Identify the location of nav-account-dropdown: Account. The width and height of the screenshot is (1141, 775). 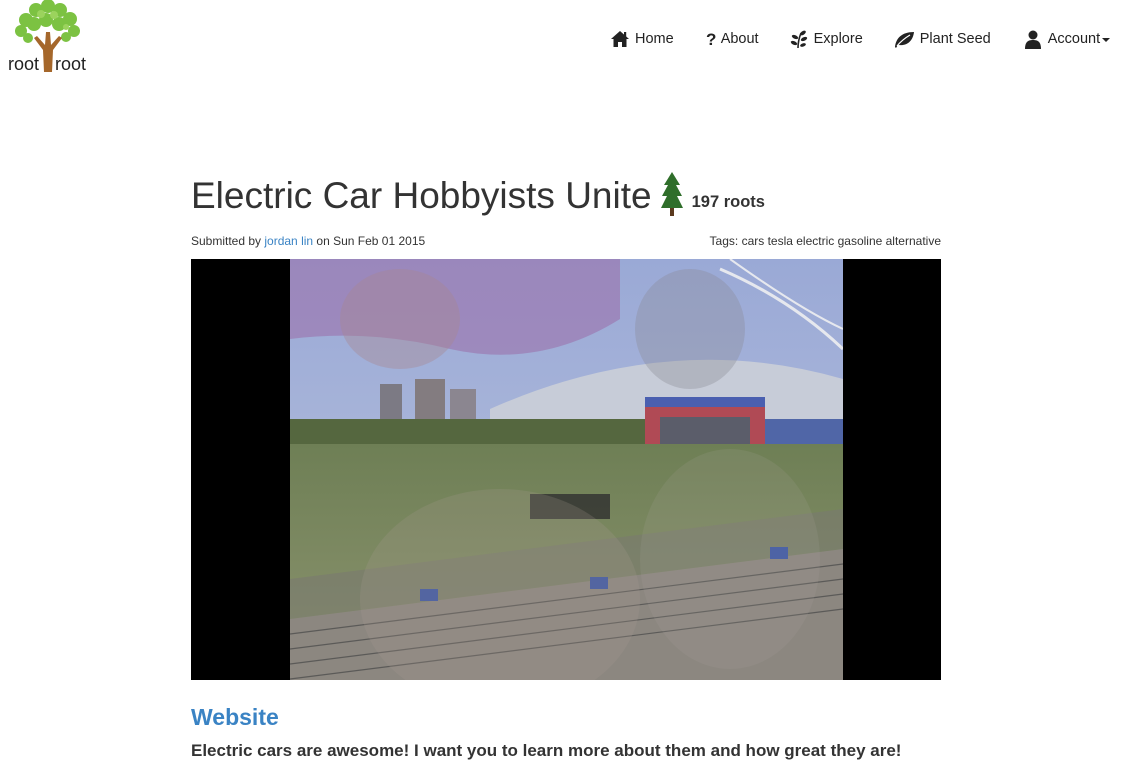
(1067, 39).